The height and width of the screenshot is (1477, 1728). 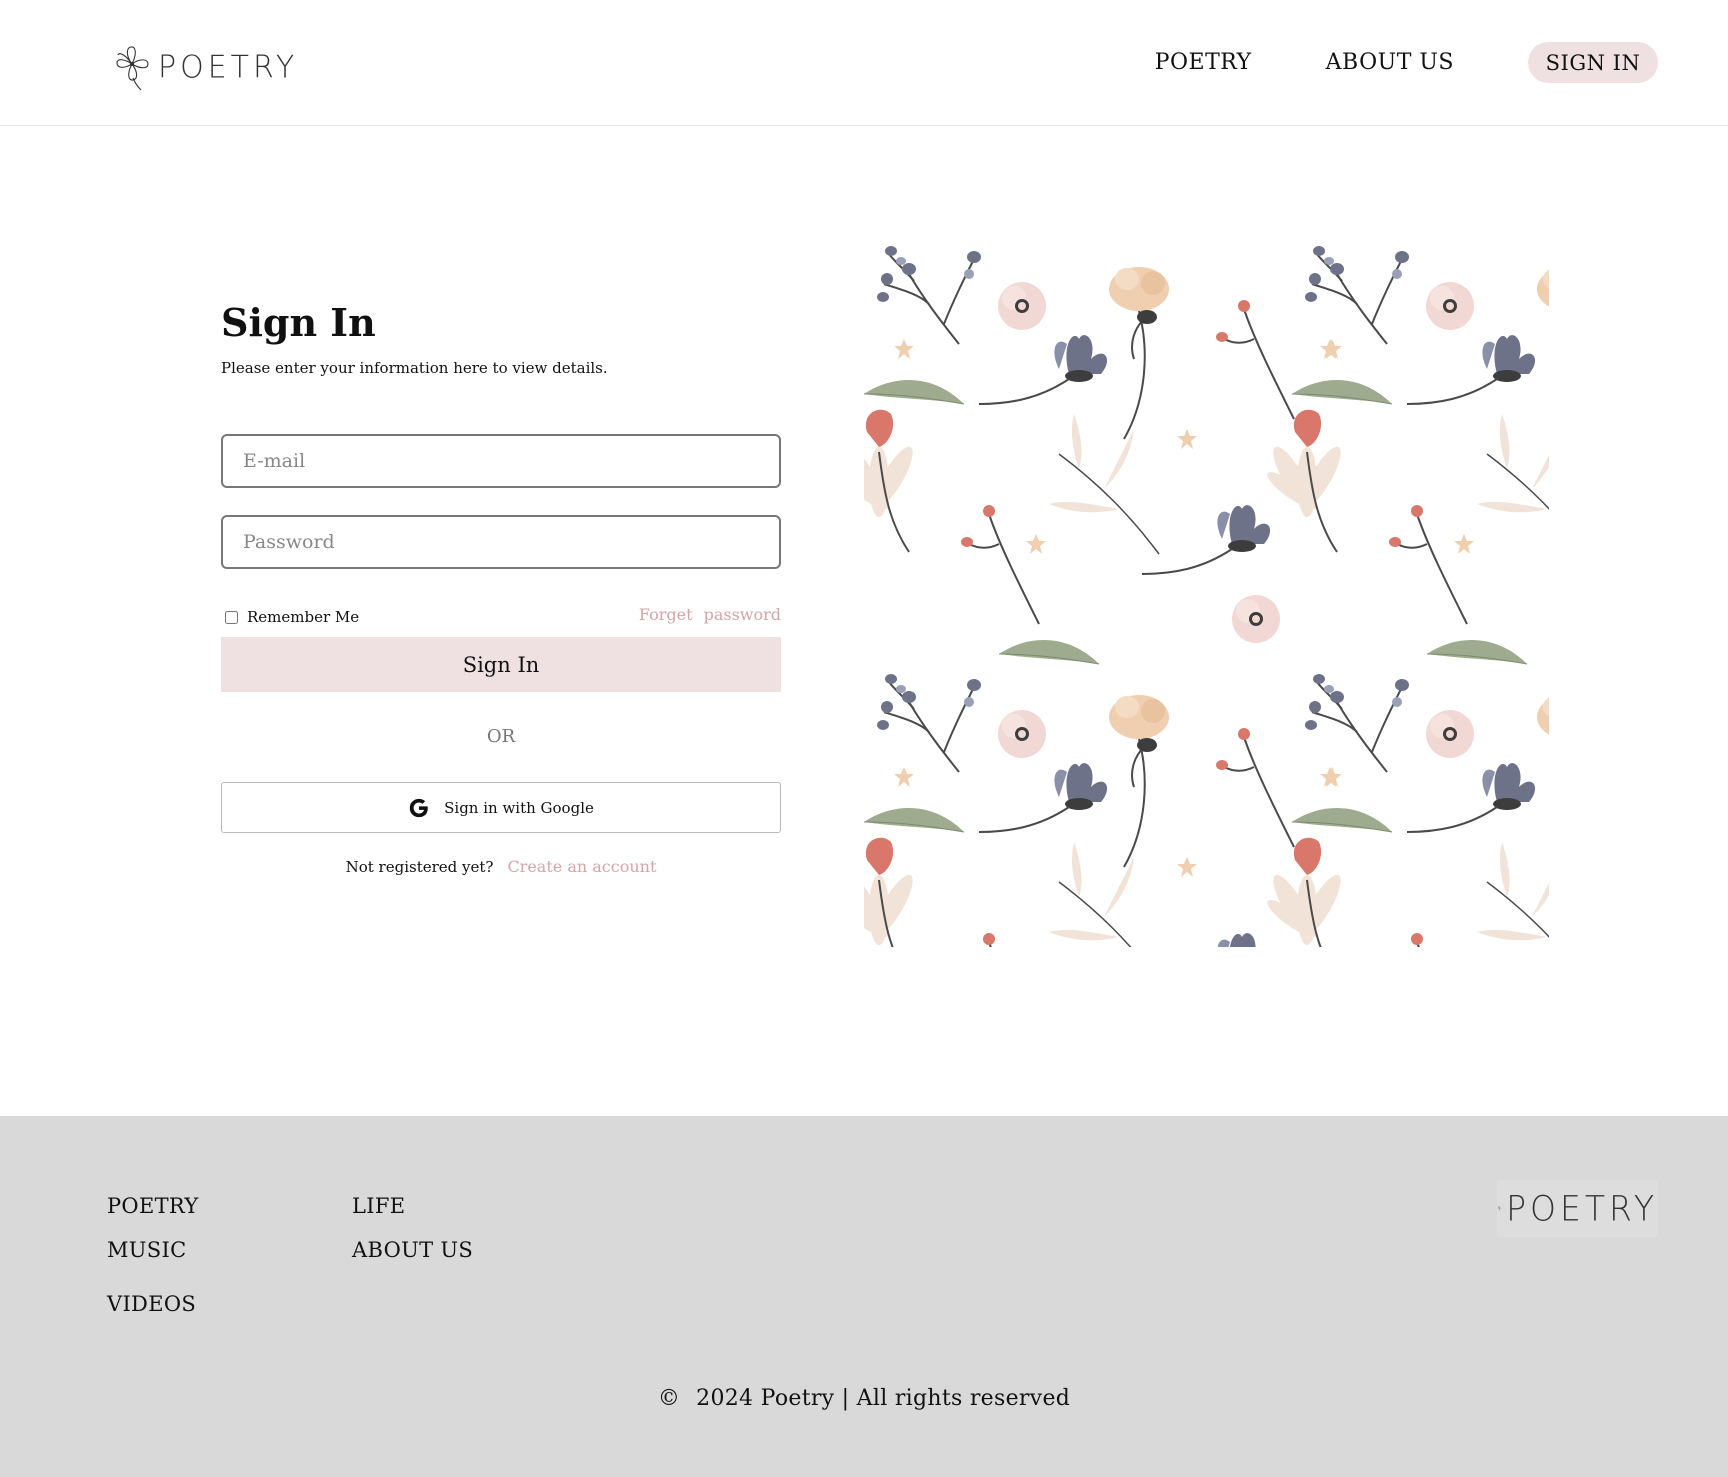 I want to click on site-header: POETRY POETRY ABOUT US SIGN IN, so click(x=864, y=63).